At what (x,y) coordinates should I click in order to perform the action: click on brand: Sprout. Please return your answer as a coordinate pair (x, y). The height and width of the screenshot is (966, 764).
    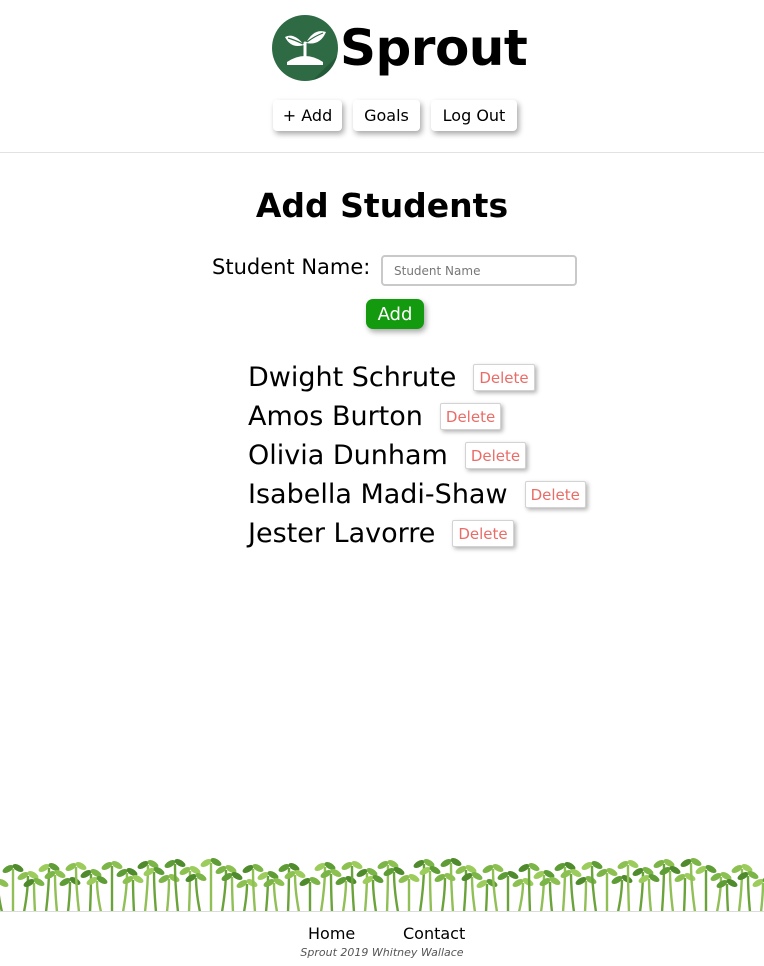
    Looking at the image, I should click on (400, 48).